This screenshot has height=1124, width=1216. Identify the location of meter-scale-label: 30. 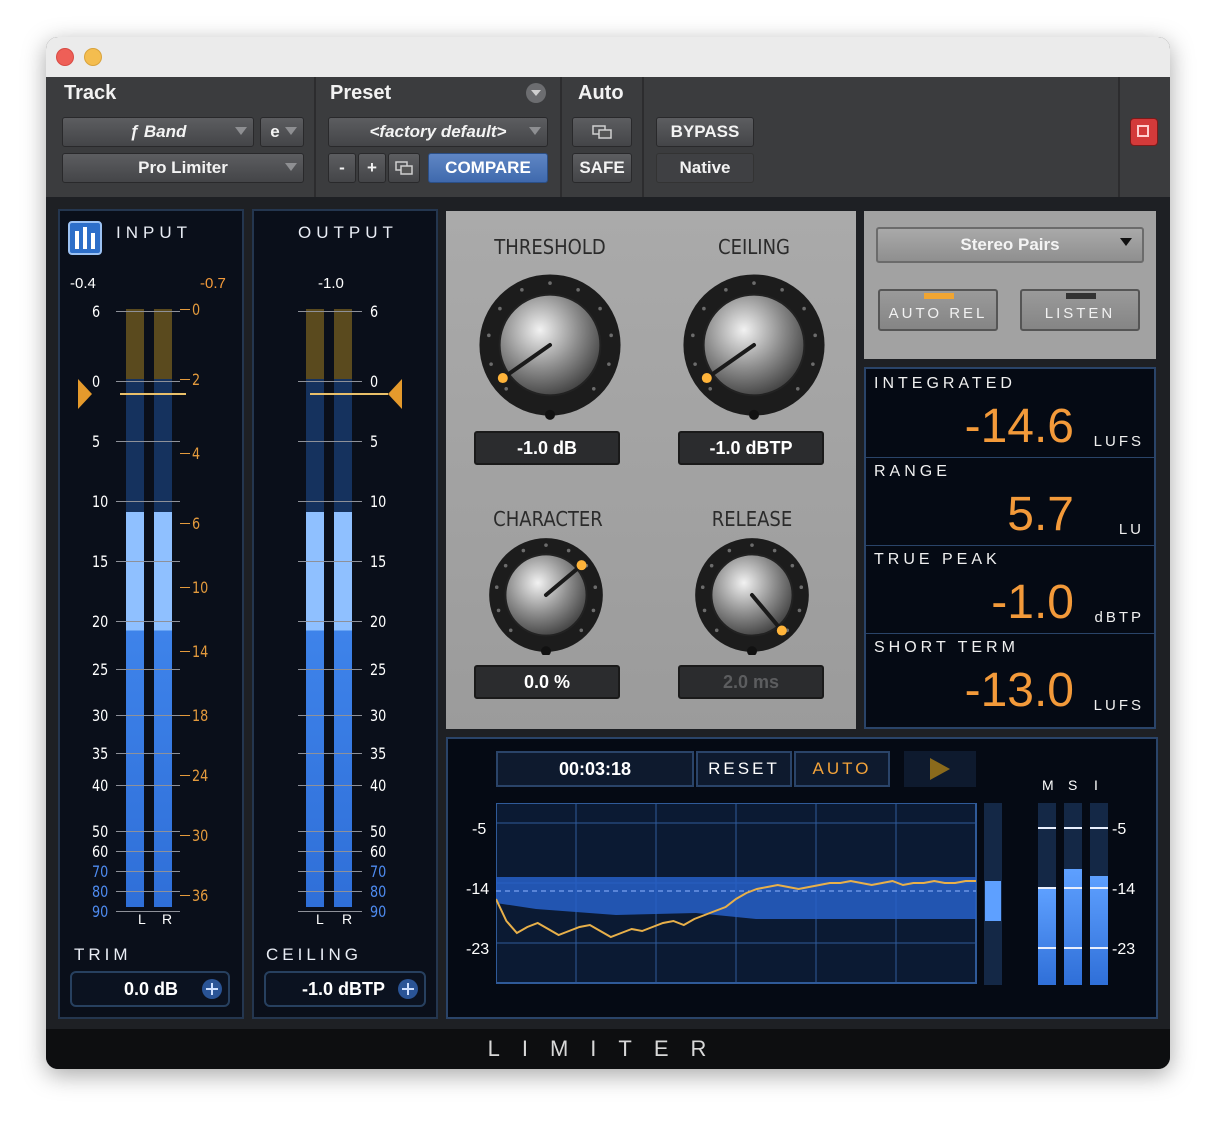
(100, 715).